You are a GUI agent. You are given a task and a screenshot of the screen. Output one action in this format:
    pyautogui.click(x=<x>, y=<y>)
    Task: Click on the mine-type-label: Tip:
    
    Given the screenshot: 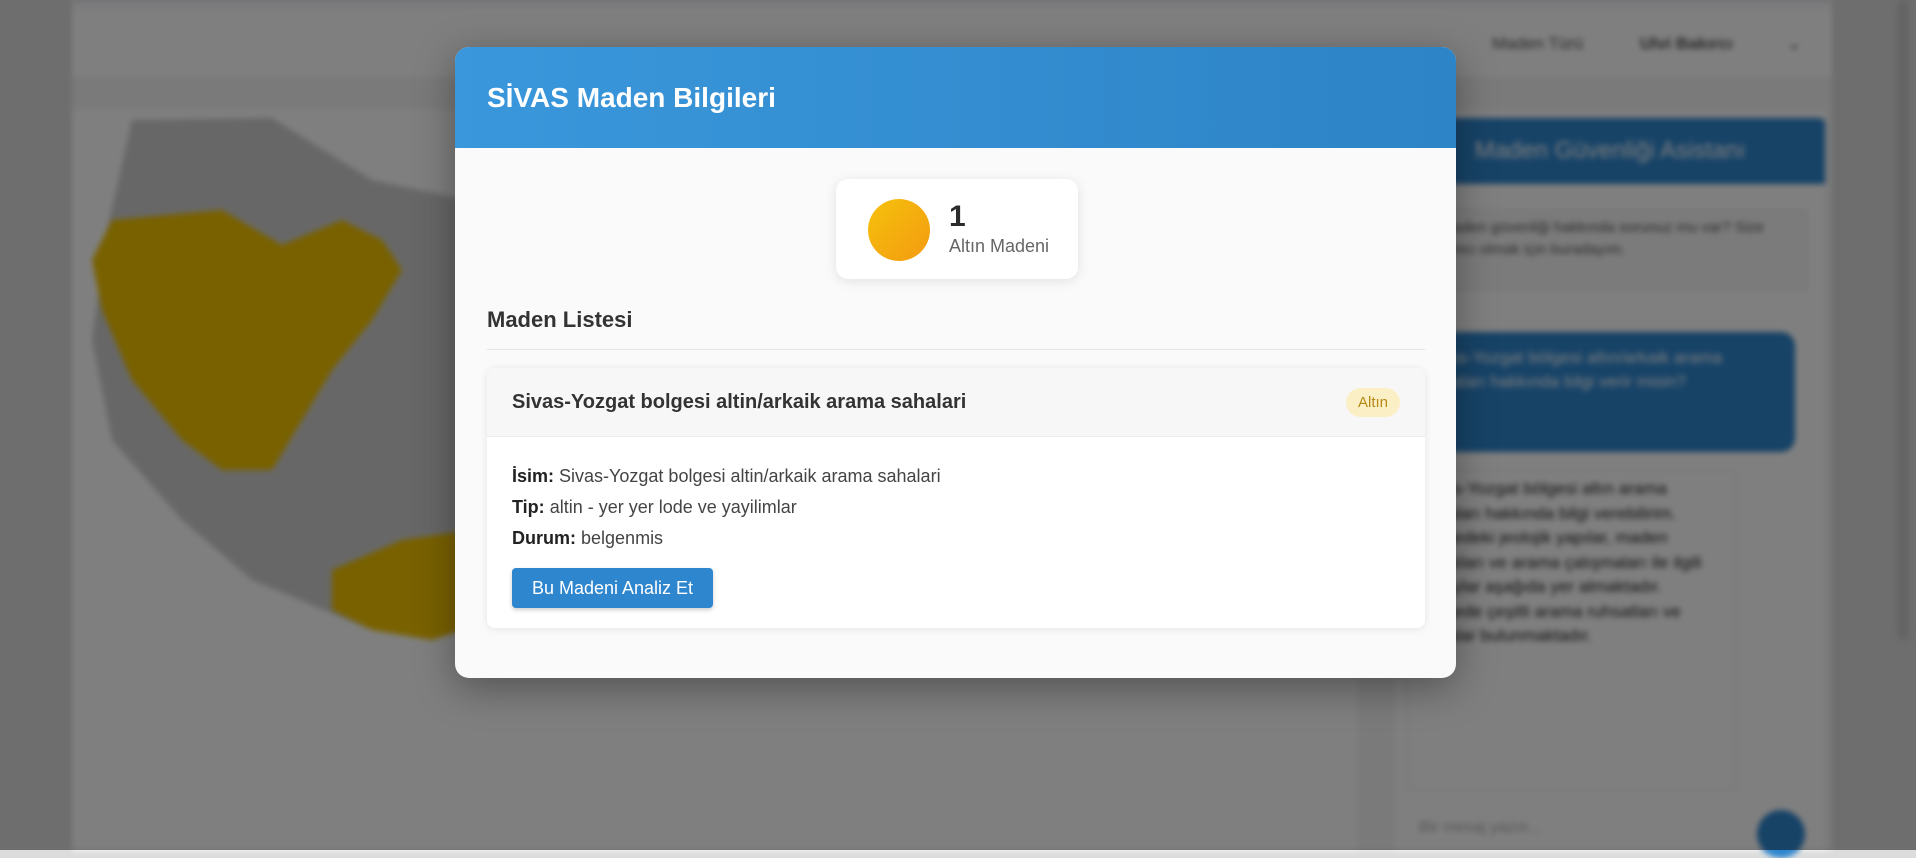 What is the action you would take?
    pyautogui.click(x=528, y=507)
    